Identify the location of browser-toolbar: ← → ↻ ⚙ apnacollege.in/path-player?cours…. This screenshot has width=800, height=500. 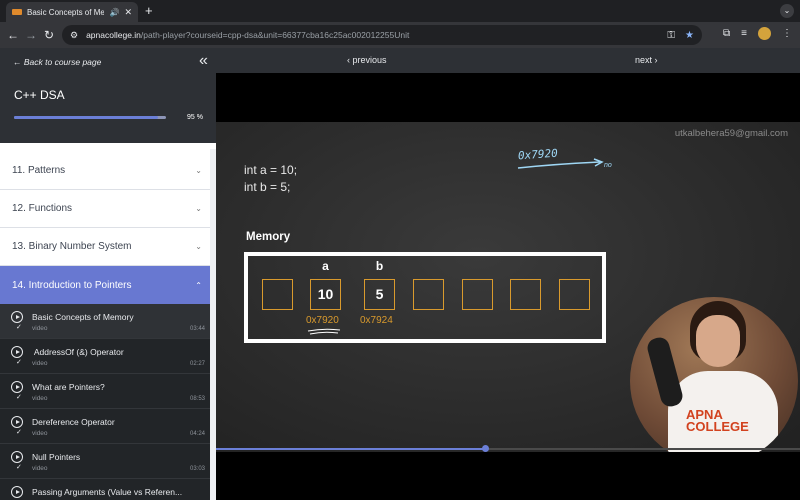
(400, 35).